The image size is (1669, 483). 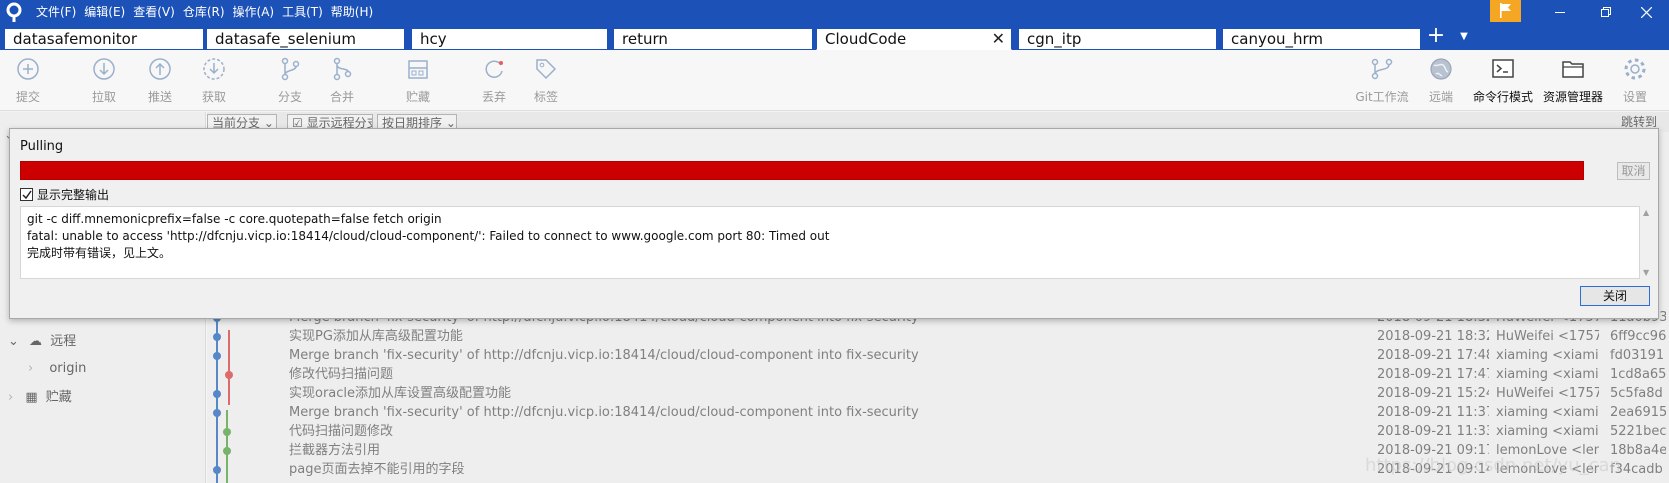 I want to click on menu-actions: 操作(A), so click(x=258, y=12).